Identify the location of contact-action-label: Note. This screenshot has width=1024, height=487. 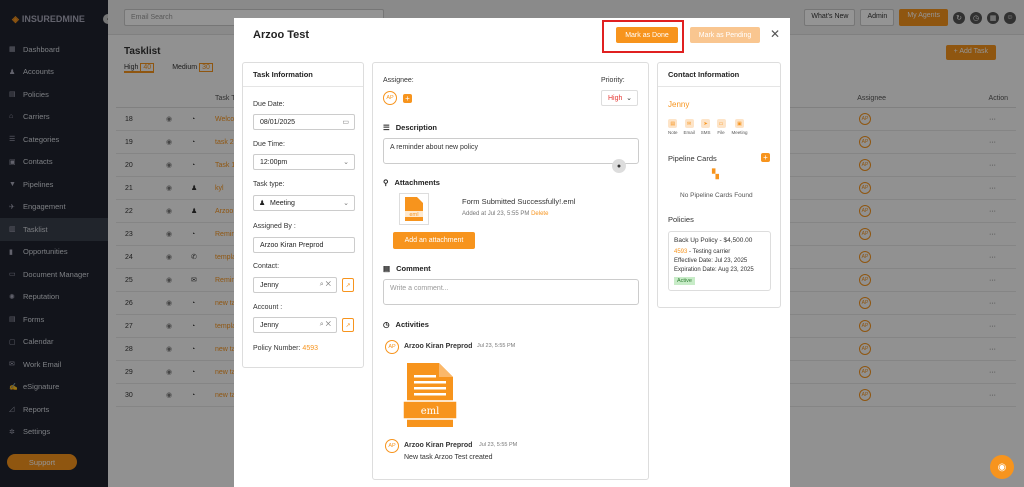
(673, 132).